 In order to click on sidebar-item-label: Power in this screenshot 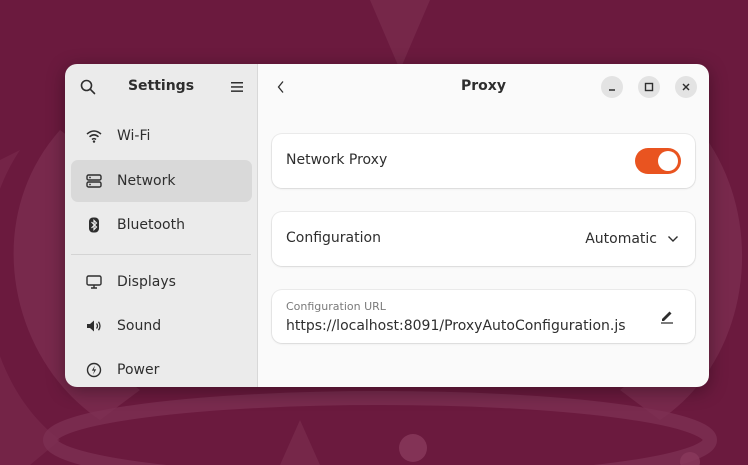, I will do `click(138, 370)`.